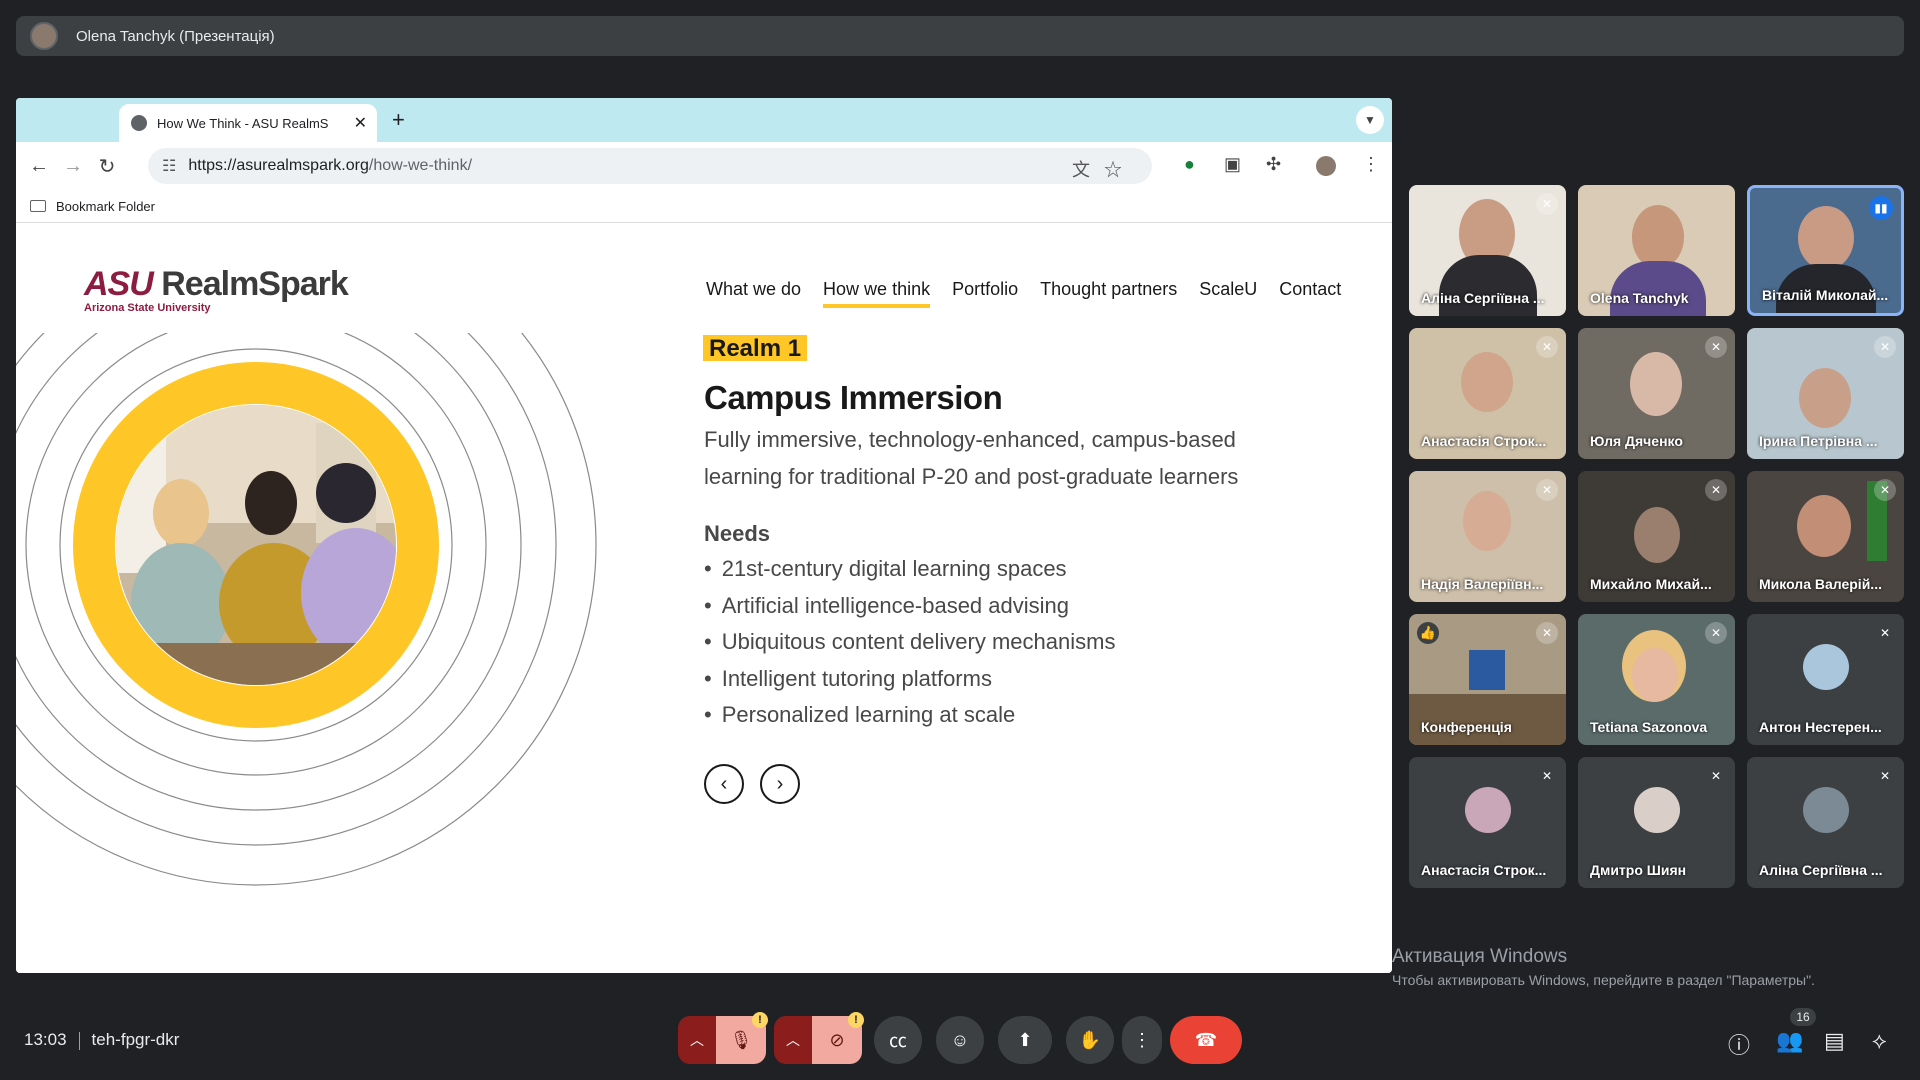  What do you see at coordinates (1639, 298) in the screenshot?
I see `participant-name: Olena Tanchyk` at bounding box center [1639, 298].